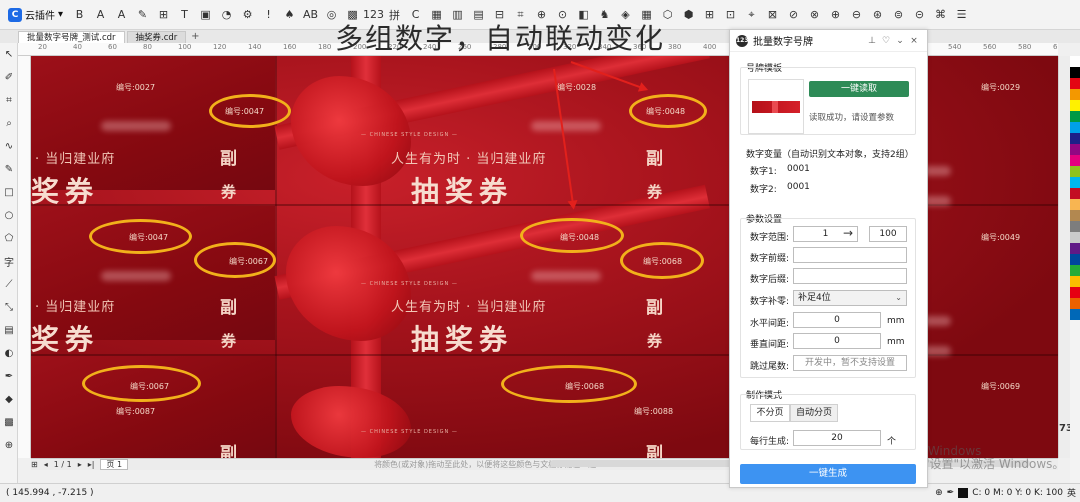 Image resolution: width=1080 pixels, height=502 pixels. What do you see at coordinates (850, 276) in the screenshot?
I see `suffix-input` at bounding box center [850, 276].